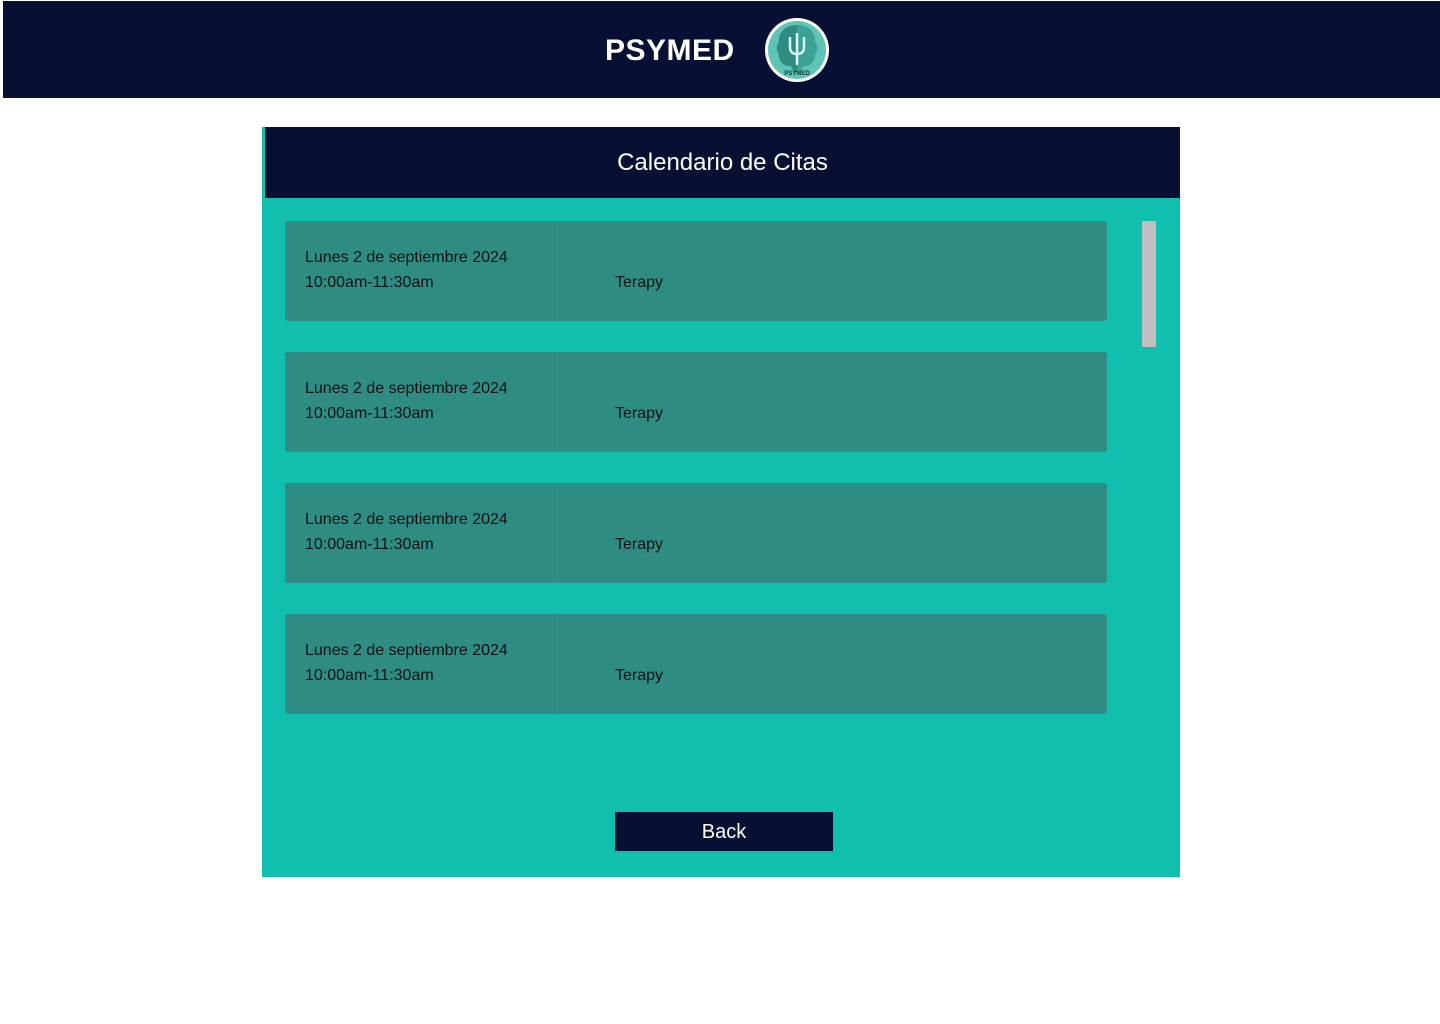  I want to click on panel-title: Calendario de Citas, so click(722, 162).